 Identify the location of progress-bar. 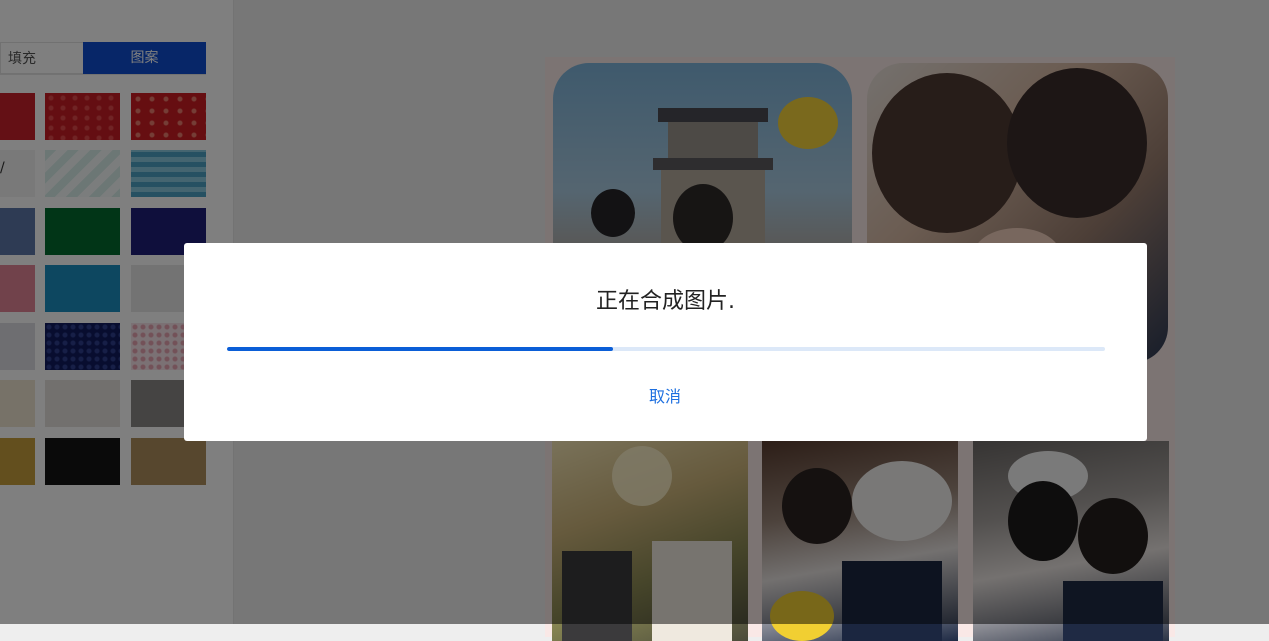
(666, 349).